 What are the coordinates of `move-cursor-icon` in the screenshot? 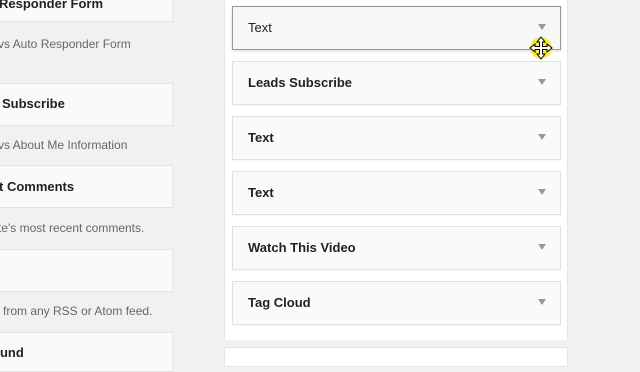 It's located at (541, 48).